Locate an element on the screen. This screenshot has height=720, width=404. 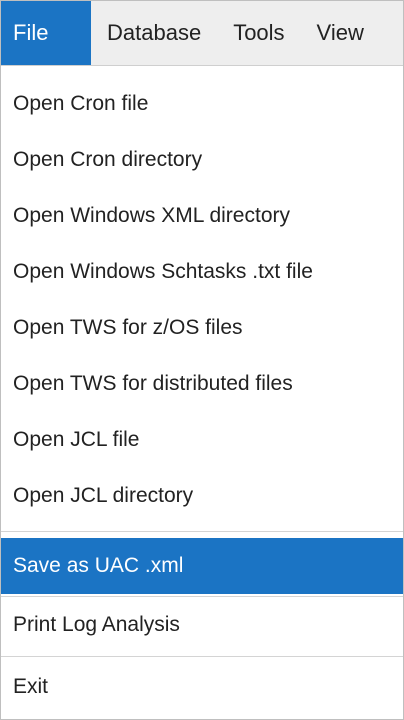
menu-item-exit: Exit is located at coordinates (202, 687).